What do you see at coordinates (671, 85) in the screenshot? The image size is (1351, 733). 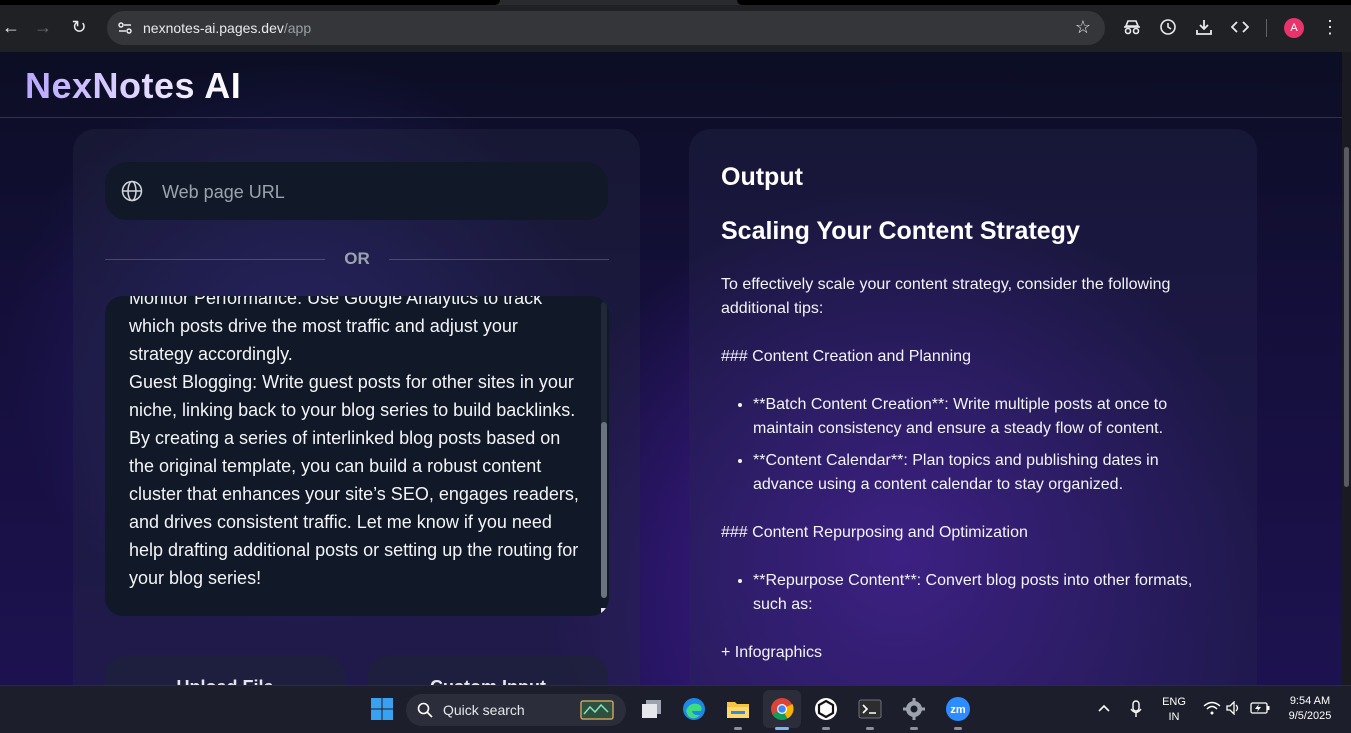 I see `app-header: NexNotes AI` at bounding box center [671, 85].